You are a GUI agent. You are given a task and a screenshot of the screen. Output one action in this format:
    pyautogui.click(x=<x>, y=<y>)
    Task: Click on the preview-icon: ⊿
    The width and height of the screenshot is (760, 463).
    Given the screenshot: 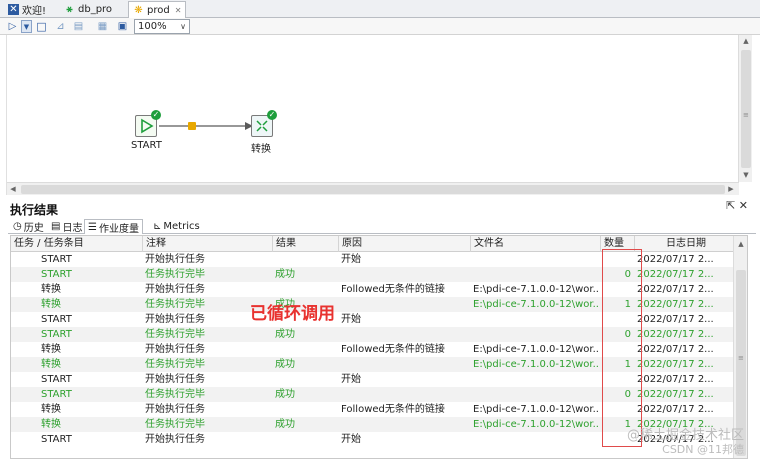 What is the action you would take?
    pyautogui.click(x=60, y=26)
    